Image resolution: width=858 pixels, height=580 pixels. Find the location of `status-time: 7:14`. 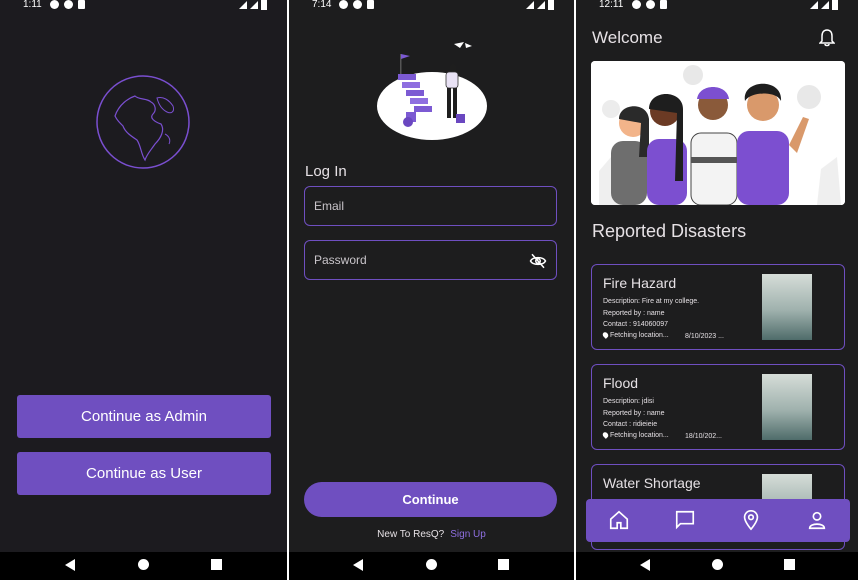

status-time: 7:14 is located at coordinates (322, 5).